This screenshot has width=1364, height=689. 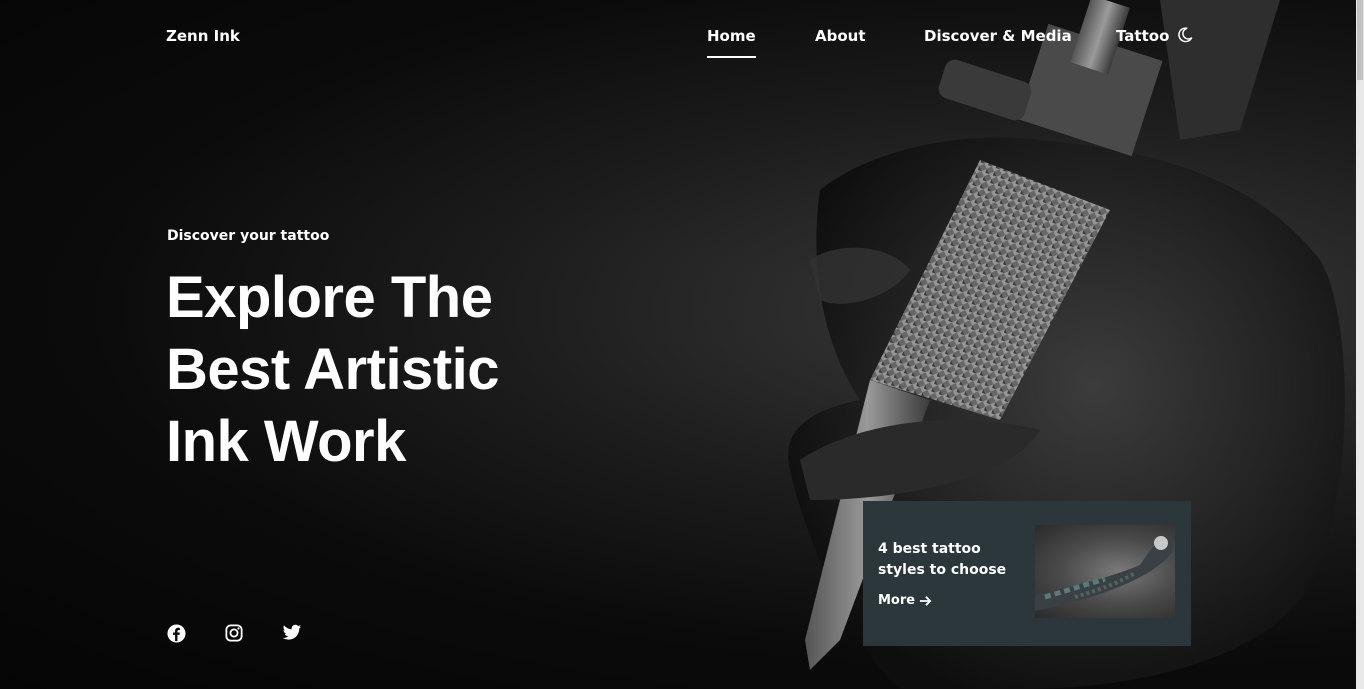 I want to click on nav-home: Home, so click(x=731, y=42).